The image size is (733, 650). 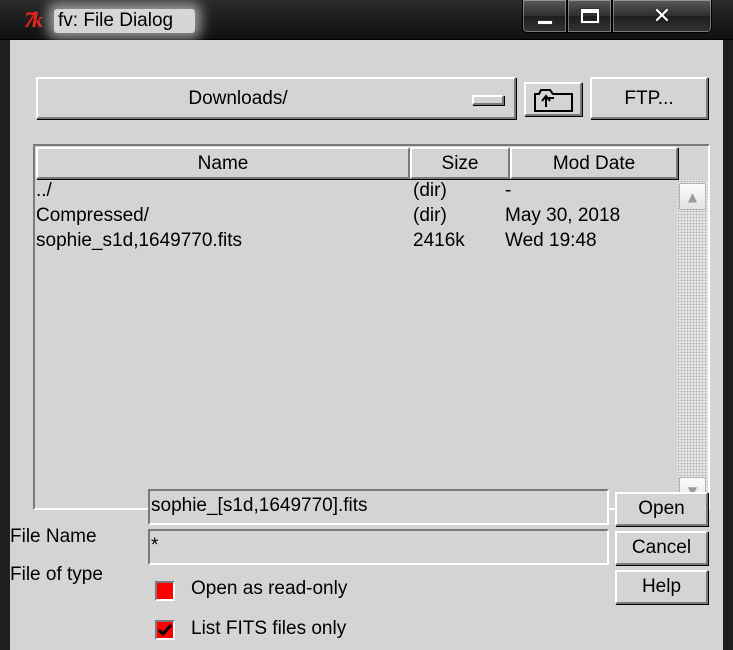 I want to click on vertical-scrollbar: ▲ ▼, so click(x=692, y=344).